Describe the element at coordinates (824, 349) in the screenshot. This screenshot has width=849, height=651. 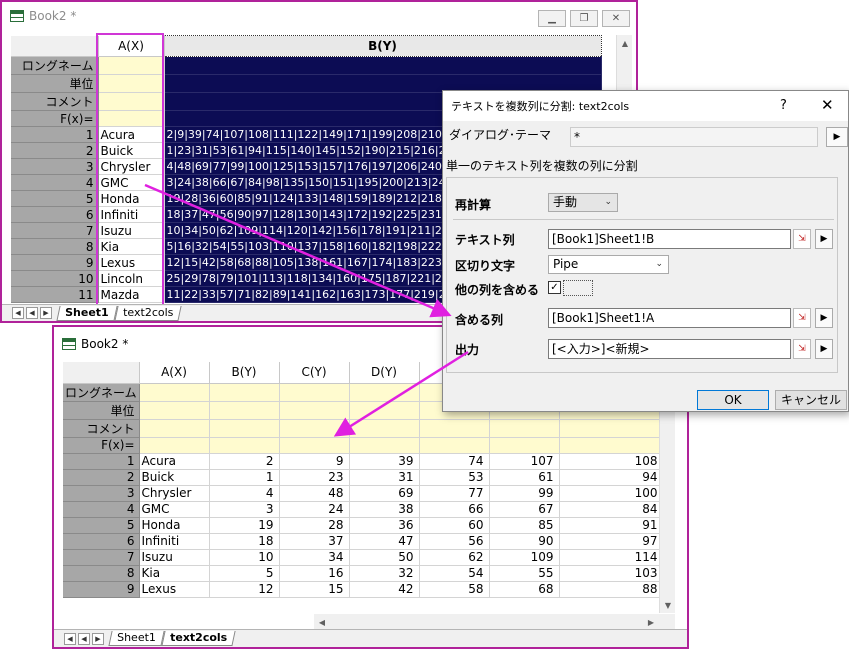
I see `output-menu-button: ▶` at that location.